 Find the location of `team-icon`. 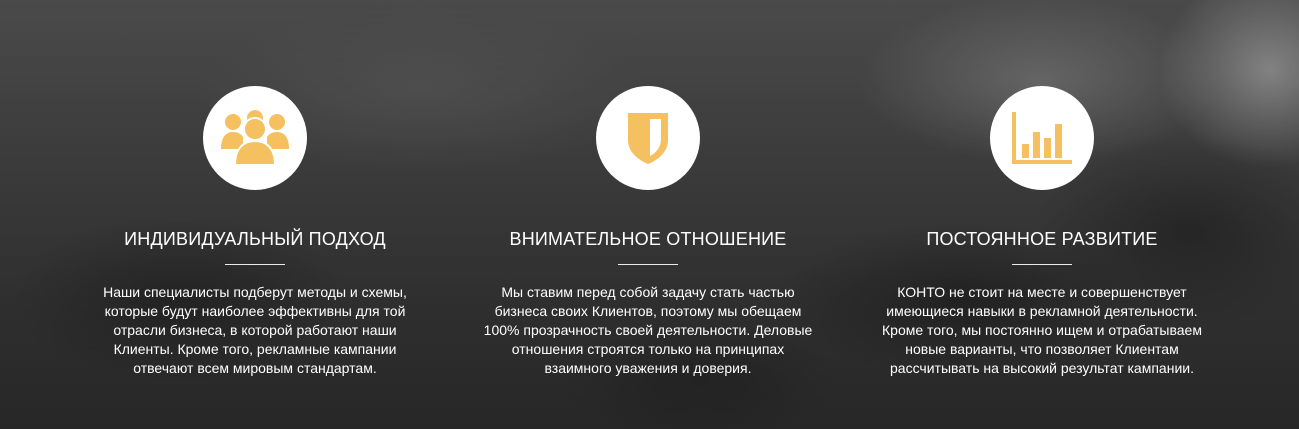

team-icon is located at coordinates (255, 138).